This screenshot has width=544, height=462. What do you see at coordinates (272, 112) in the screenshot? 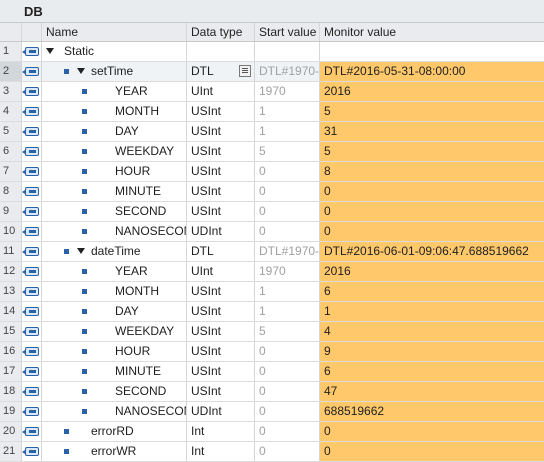
I see `table-row: 4 MONTH USInt 1 5` at bounding box center [272, 112].